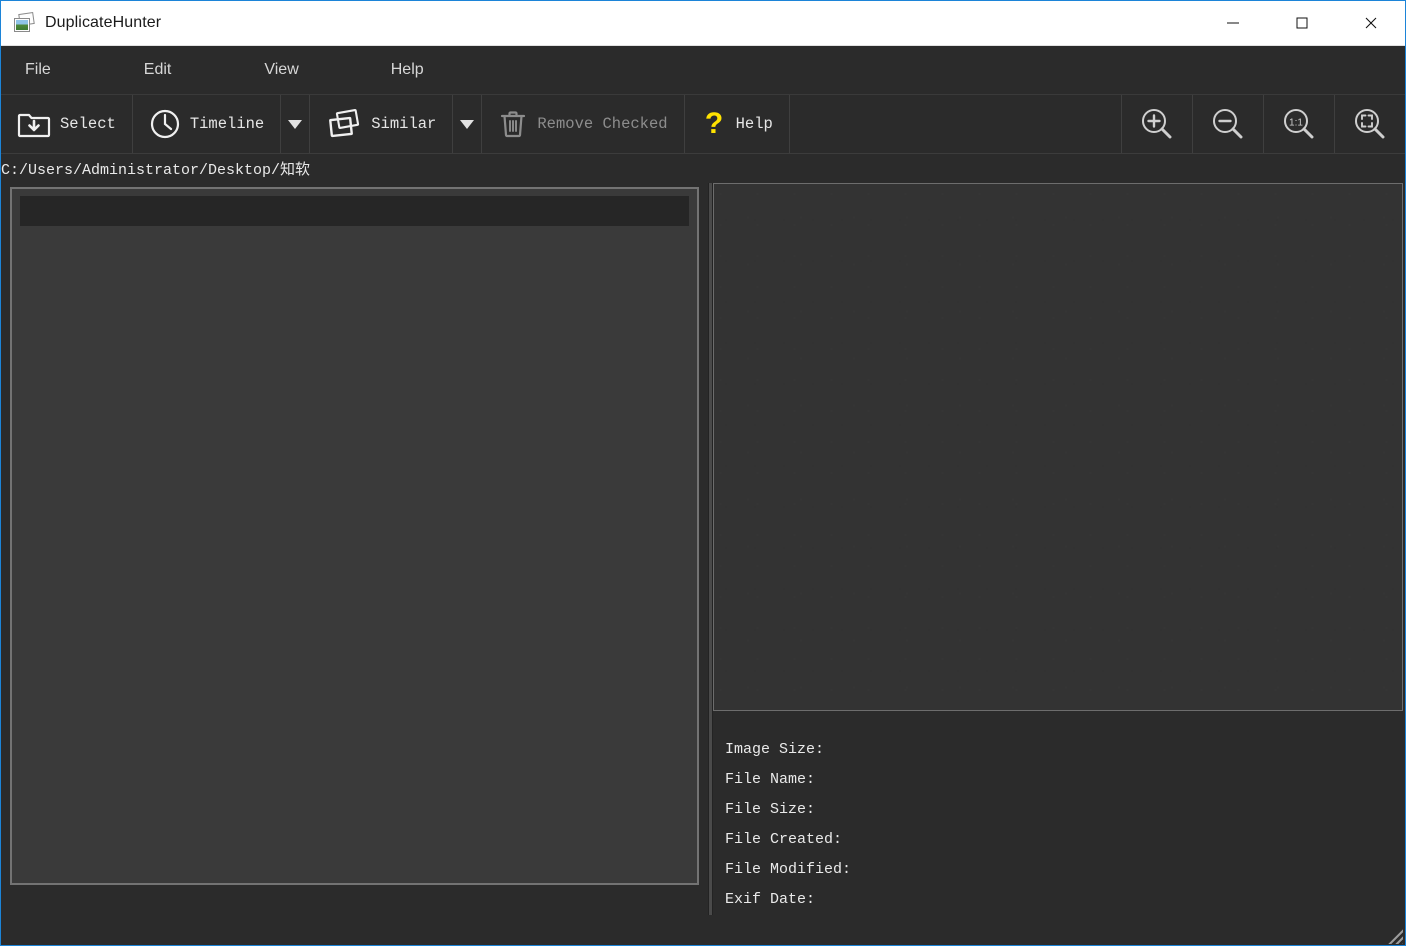 The width and height of the screenshot is (1406, 946). Describe the element at coordinates (784, 839) in the screenshot. I see `metadata-row-file-created: File Created:` at that location.